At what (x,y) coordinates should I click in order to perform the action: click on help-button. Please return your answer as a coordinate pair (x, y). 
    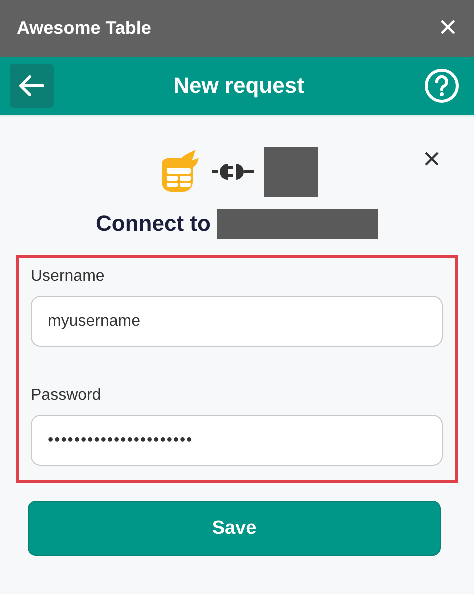
    Looking at the image, I should click on (442, 86).